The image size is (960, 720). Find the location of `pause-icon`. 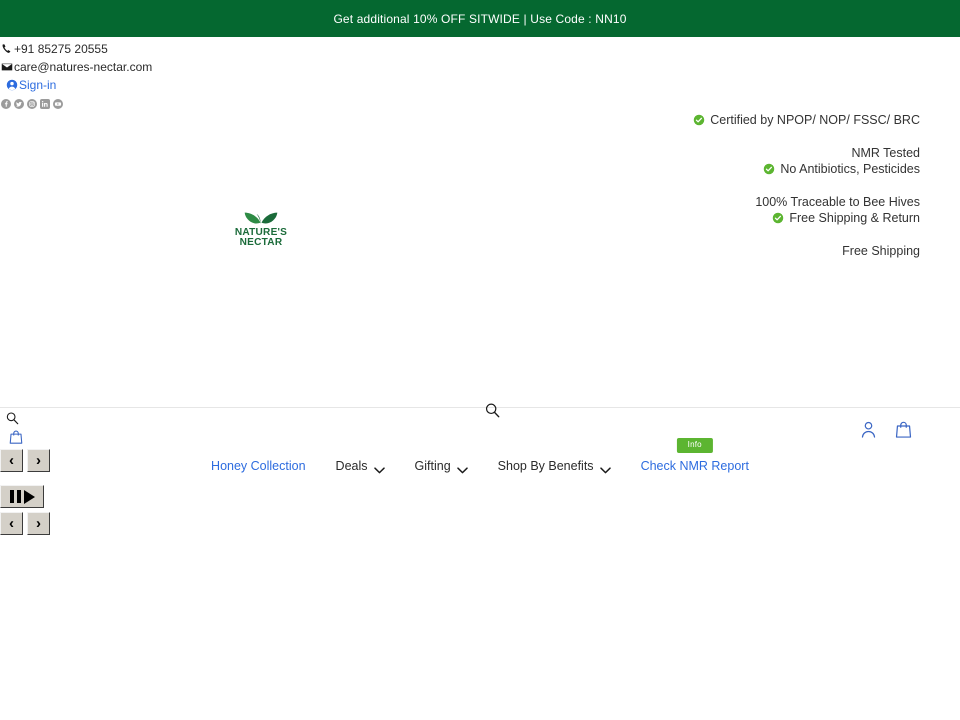

pause-icon is located at coordinates (15, 496).